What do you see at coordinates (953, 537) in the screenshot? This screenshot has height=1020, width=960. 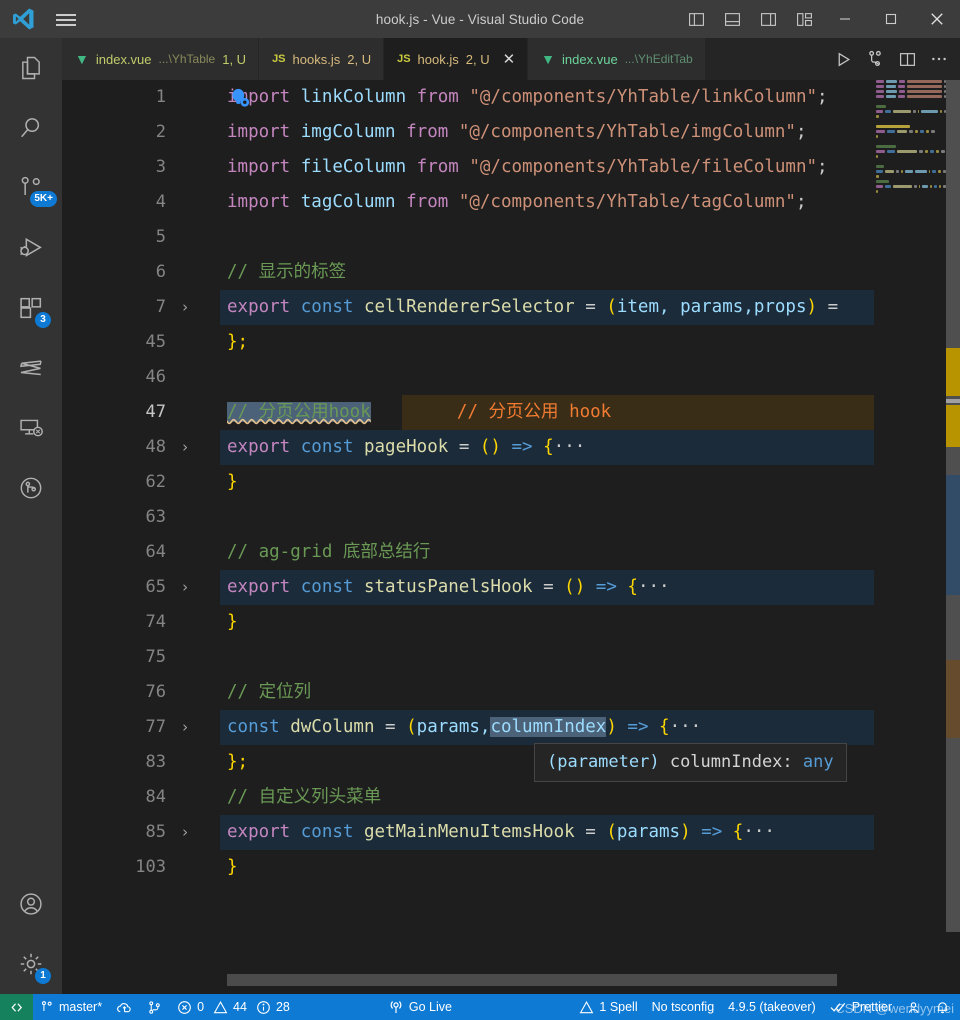 I see `overview-ruler` at bounding box center [953, 537].